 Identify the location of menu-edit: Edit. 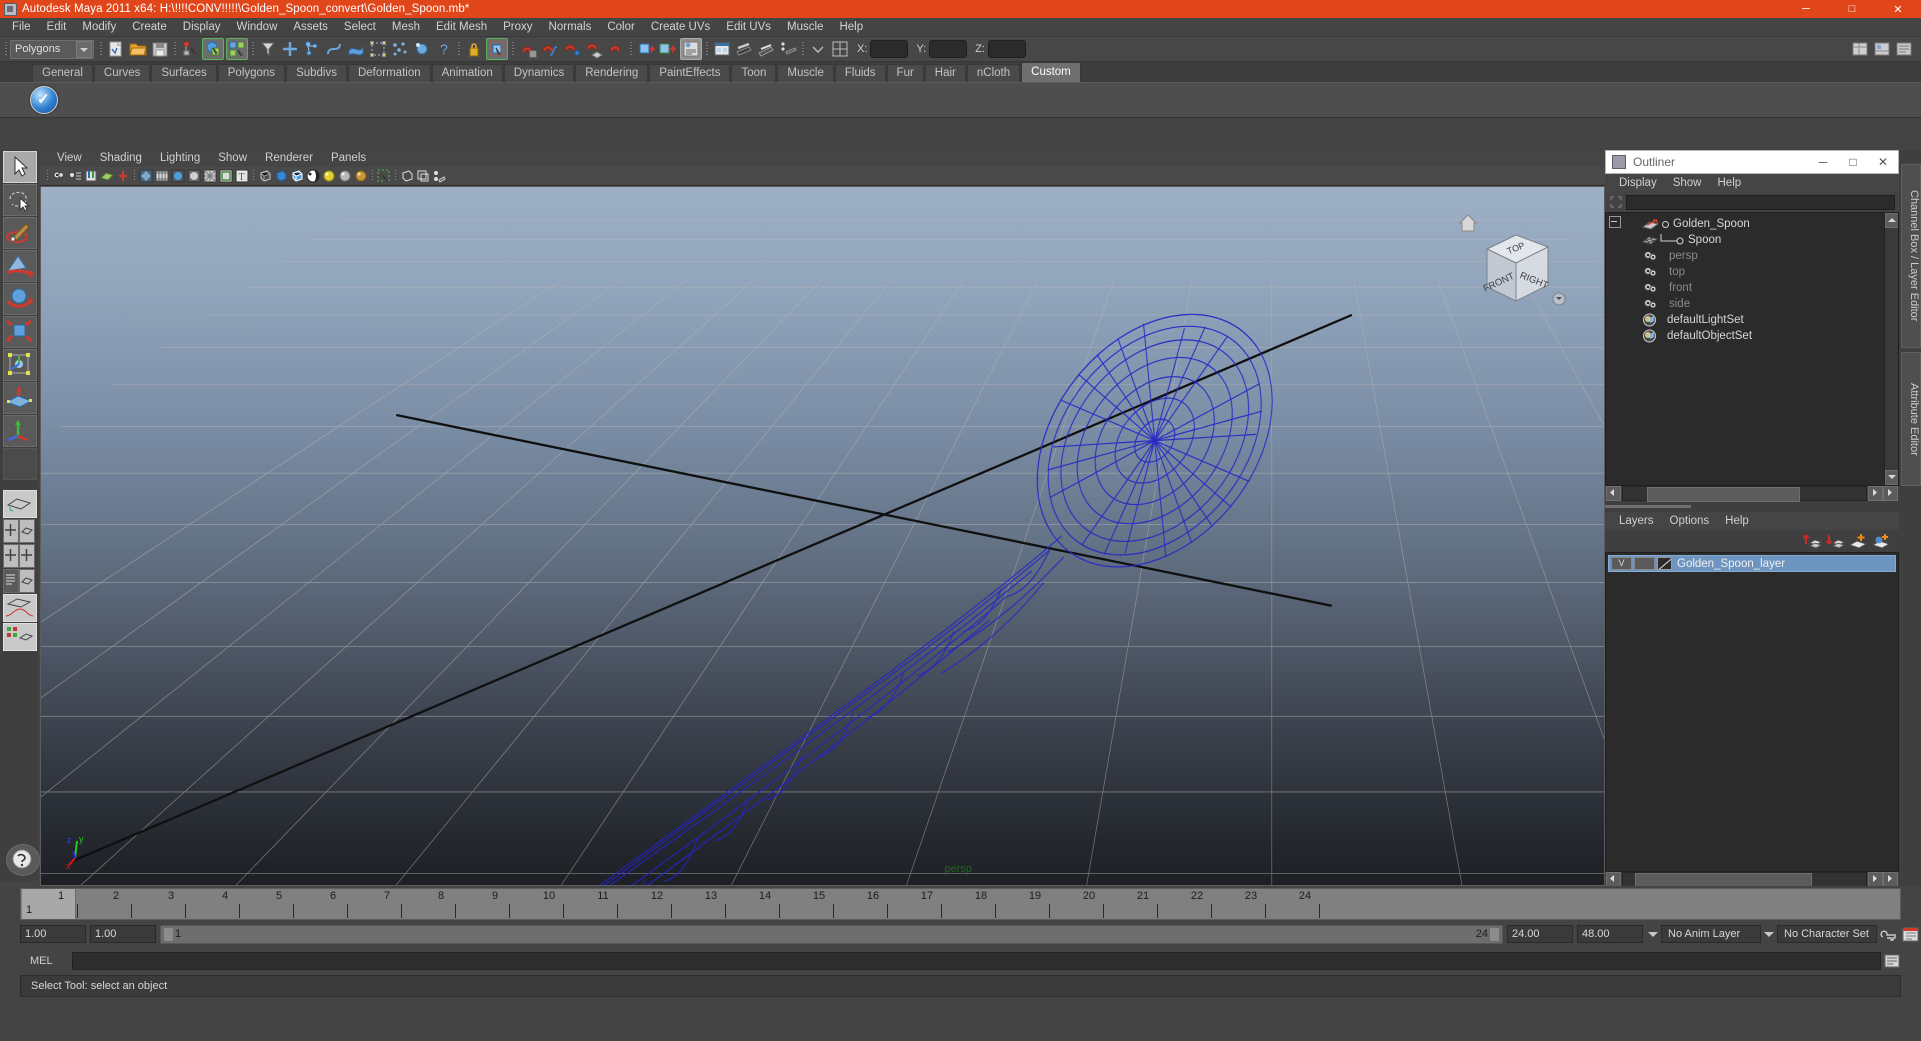
(57, 27).